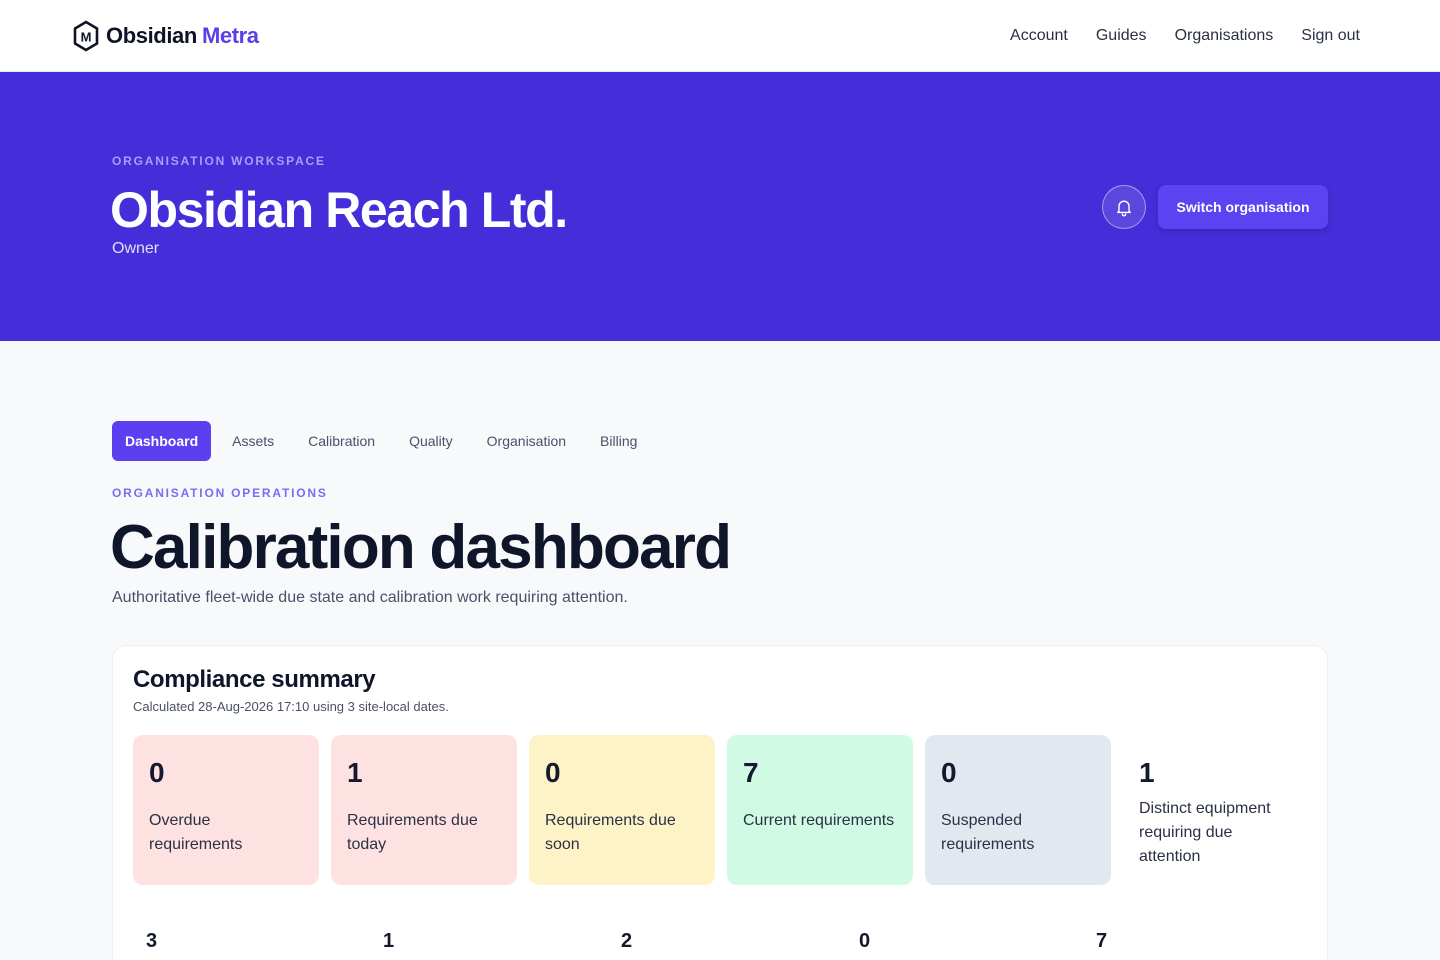 The image size is (1440, 960). What do you see at coordinates (220, 493) in the screenshot?
I see `operations-eyebrow: ORGANISATION OPERATIONS` at bounding box center [220, 493].